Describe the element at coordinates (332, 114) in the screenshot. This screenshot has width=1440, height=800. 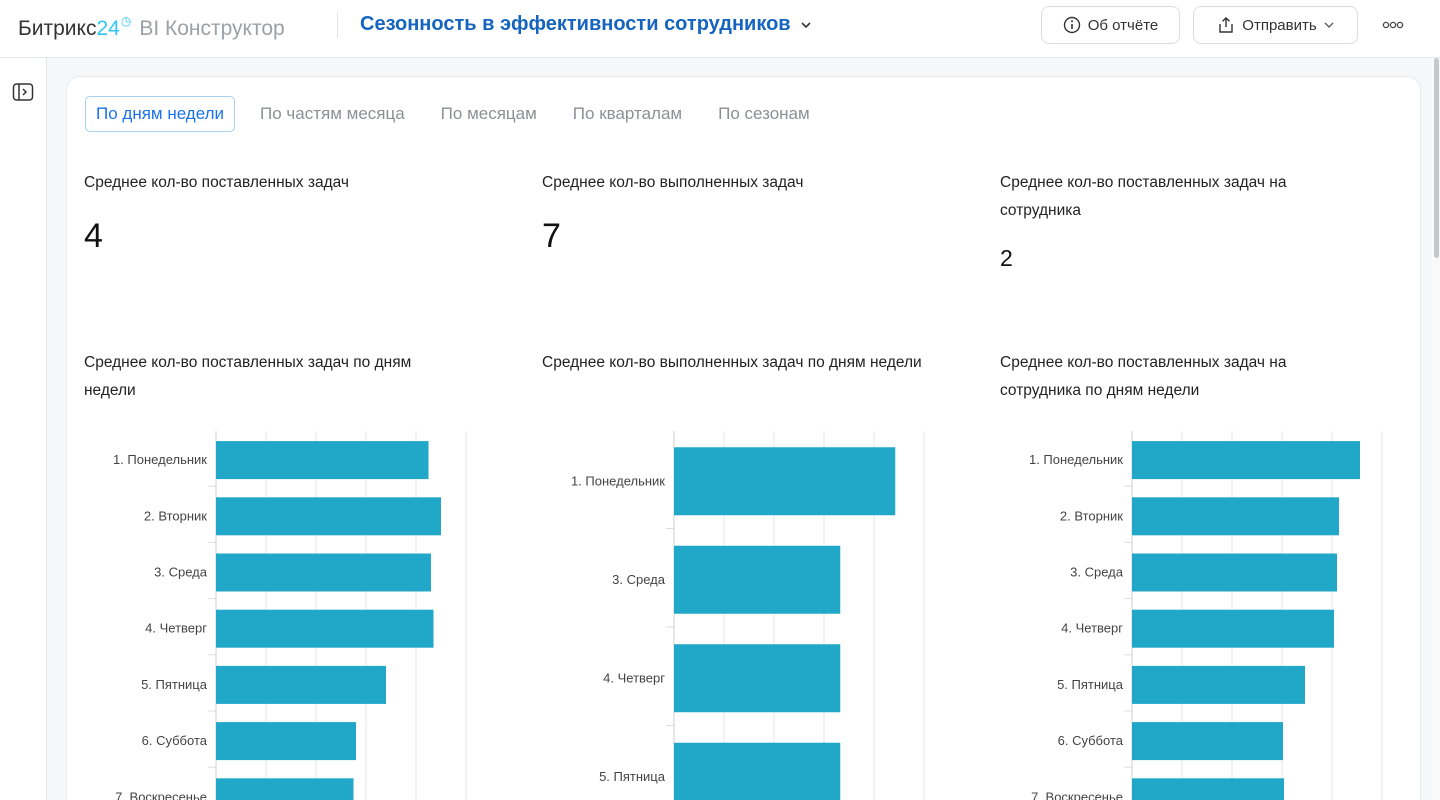
I see `tab-month-parts: По частям месяца` at that location.